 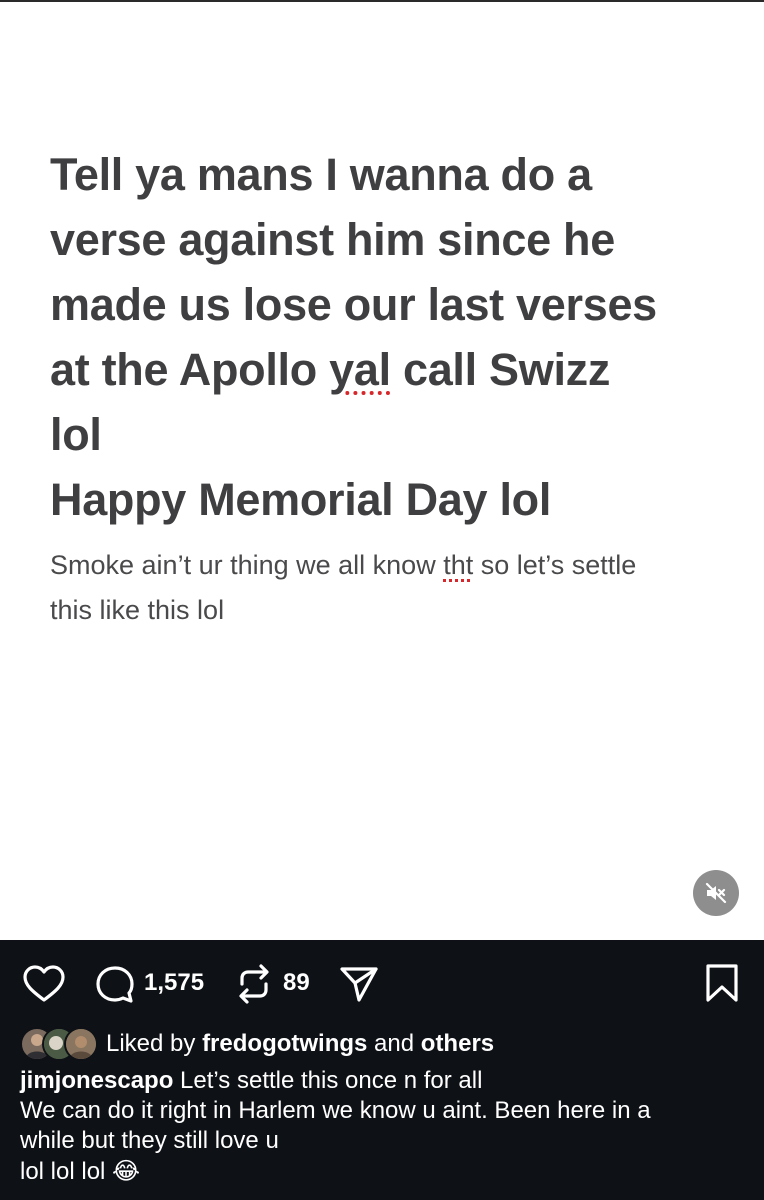 What do you see at coordinates (722, 983) in the screenshot?
I see `bookmark-icon` at bounding box center [722, 983].